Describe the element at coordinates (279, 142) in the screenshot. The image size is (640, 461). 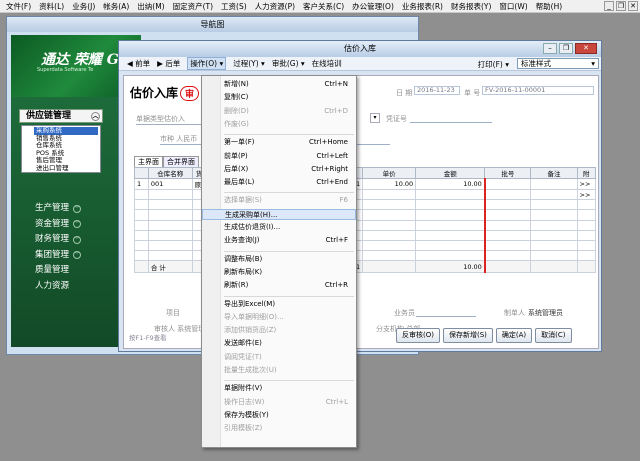
I see `menu-item: 第一单(F) Ctrl+Home` at that location.